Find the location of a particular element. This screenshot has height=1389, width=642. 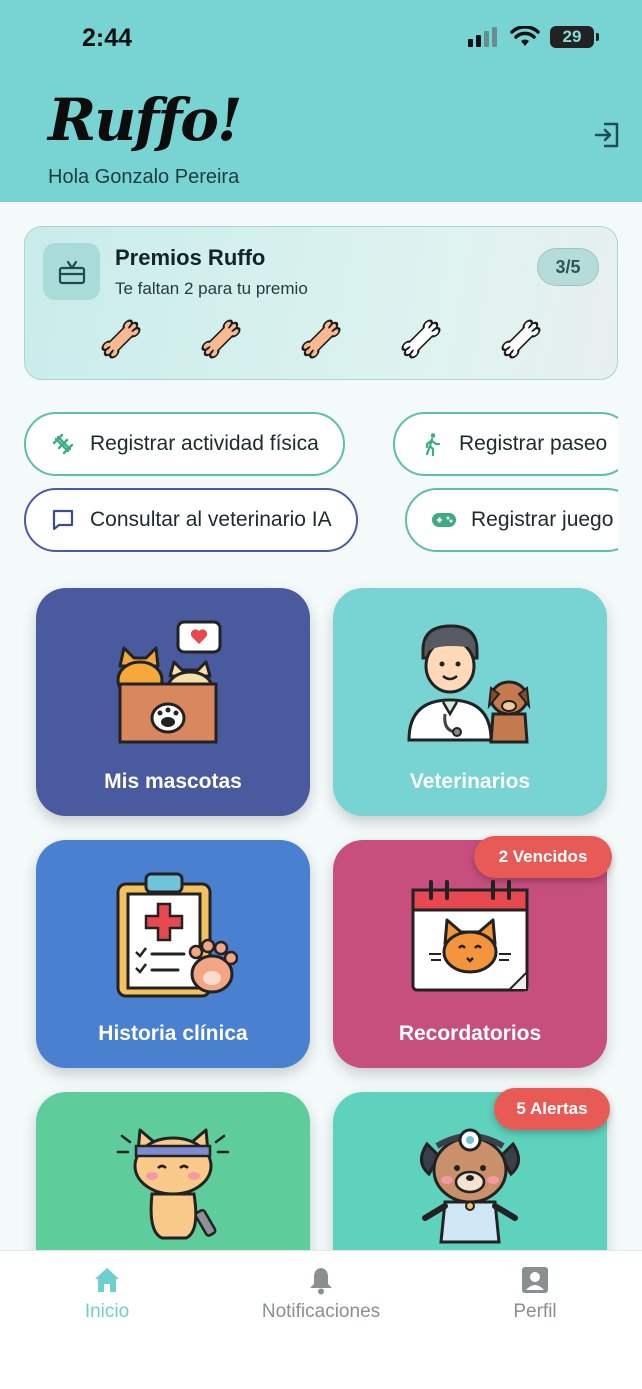

chip-registrar-actividad: Registrar actividad física is located at coordinates (184, 444).